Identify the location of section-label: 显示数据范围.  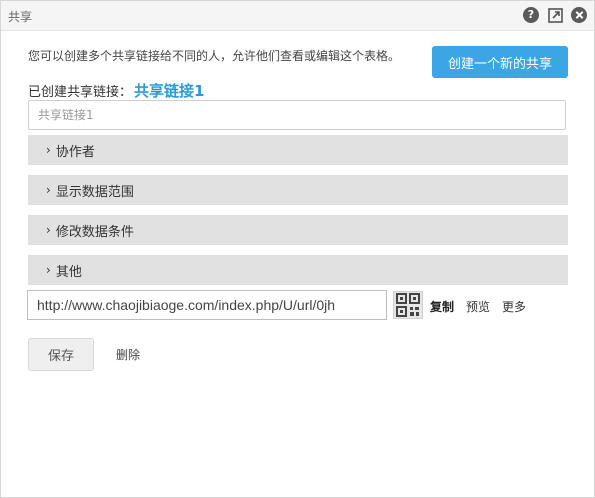
(94, 192).